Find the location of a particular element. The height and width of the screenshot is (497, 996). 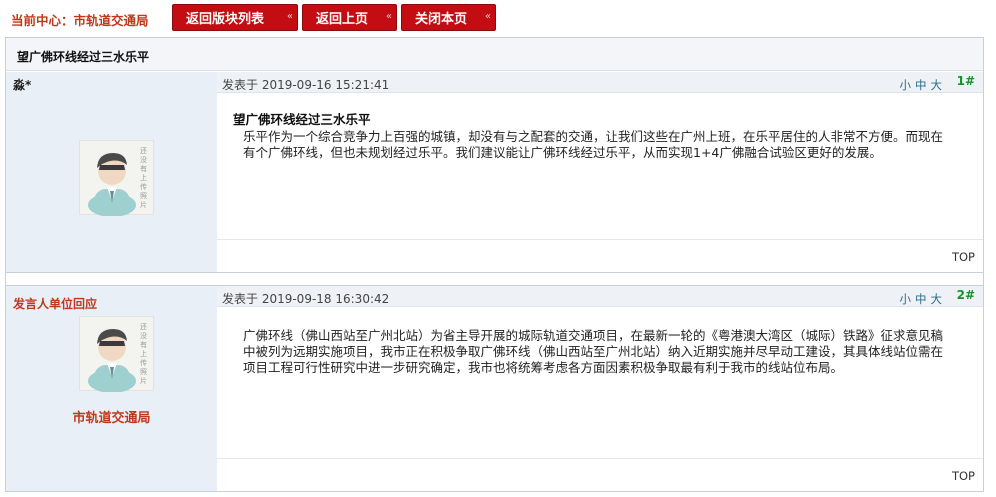

current-center-label: 当前中心： is located at coordinates (42, 20).